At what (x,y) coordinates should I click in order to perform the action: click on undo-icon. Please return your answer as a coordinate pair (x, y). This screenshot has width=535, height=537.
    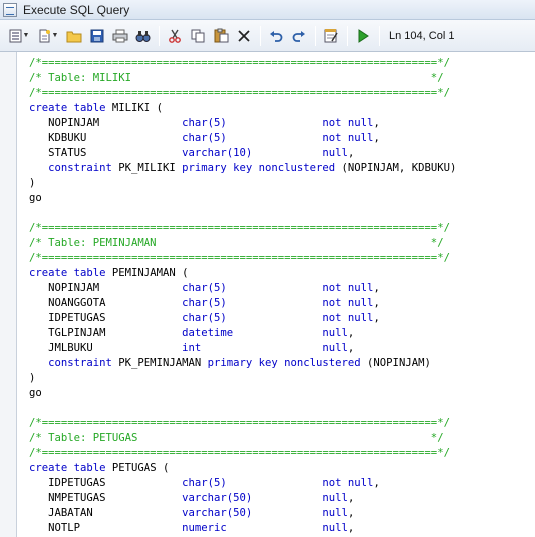
    Looking at the image, I should click on (276, 36).